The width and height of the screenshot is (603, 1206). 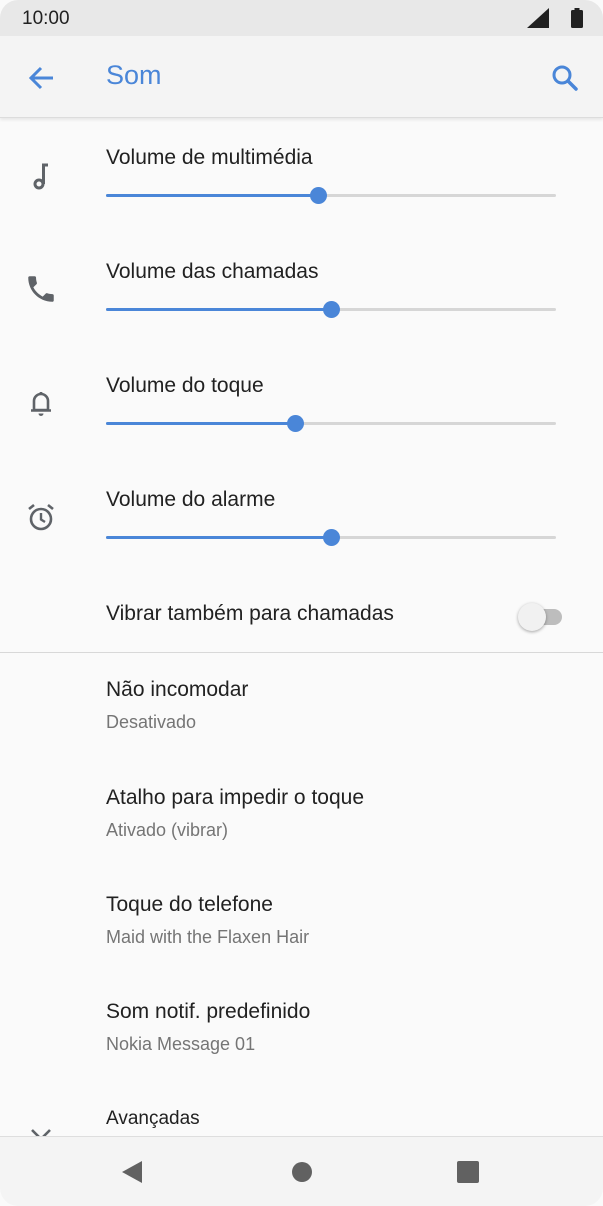 What do you see at coordinates (555, 20) in the screenshot?
I see `status-icons` at bounding box center [555, 20].